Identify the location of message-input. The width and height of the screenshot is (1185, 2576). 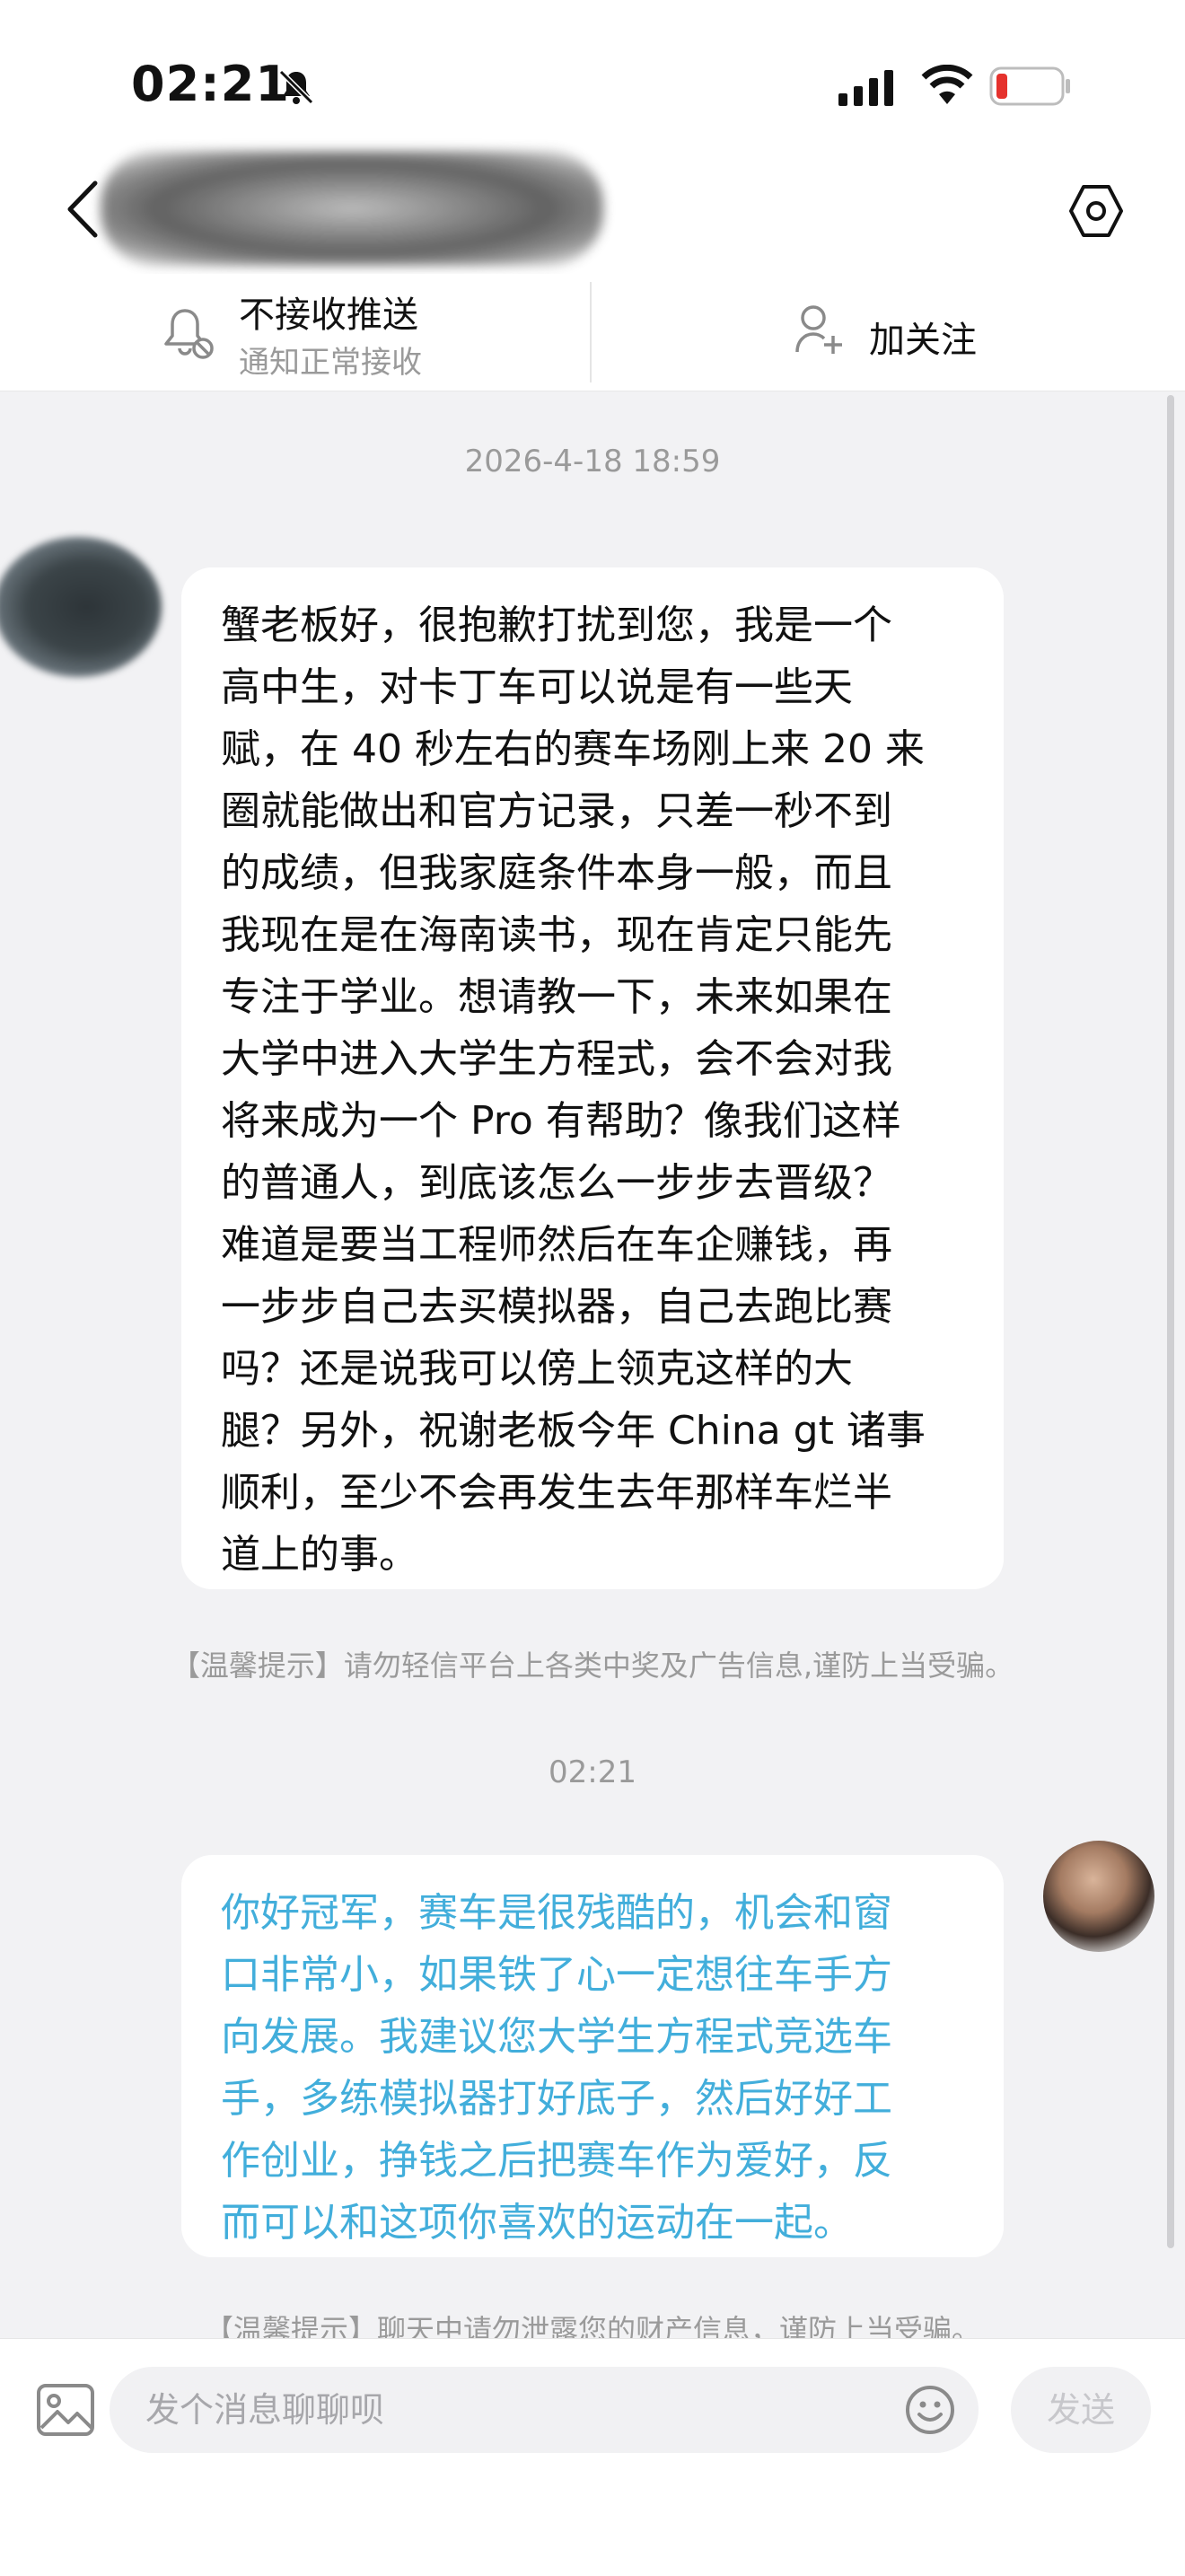
(544, 2410).